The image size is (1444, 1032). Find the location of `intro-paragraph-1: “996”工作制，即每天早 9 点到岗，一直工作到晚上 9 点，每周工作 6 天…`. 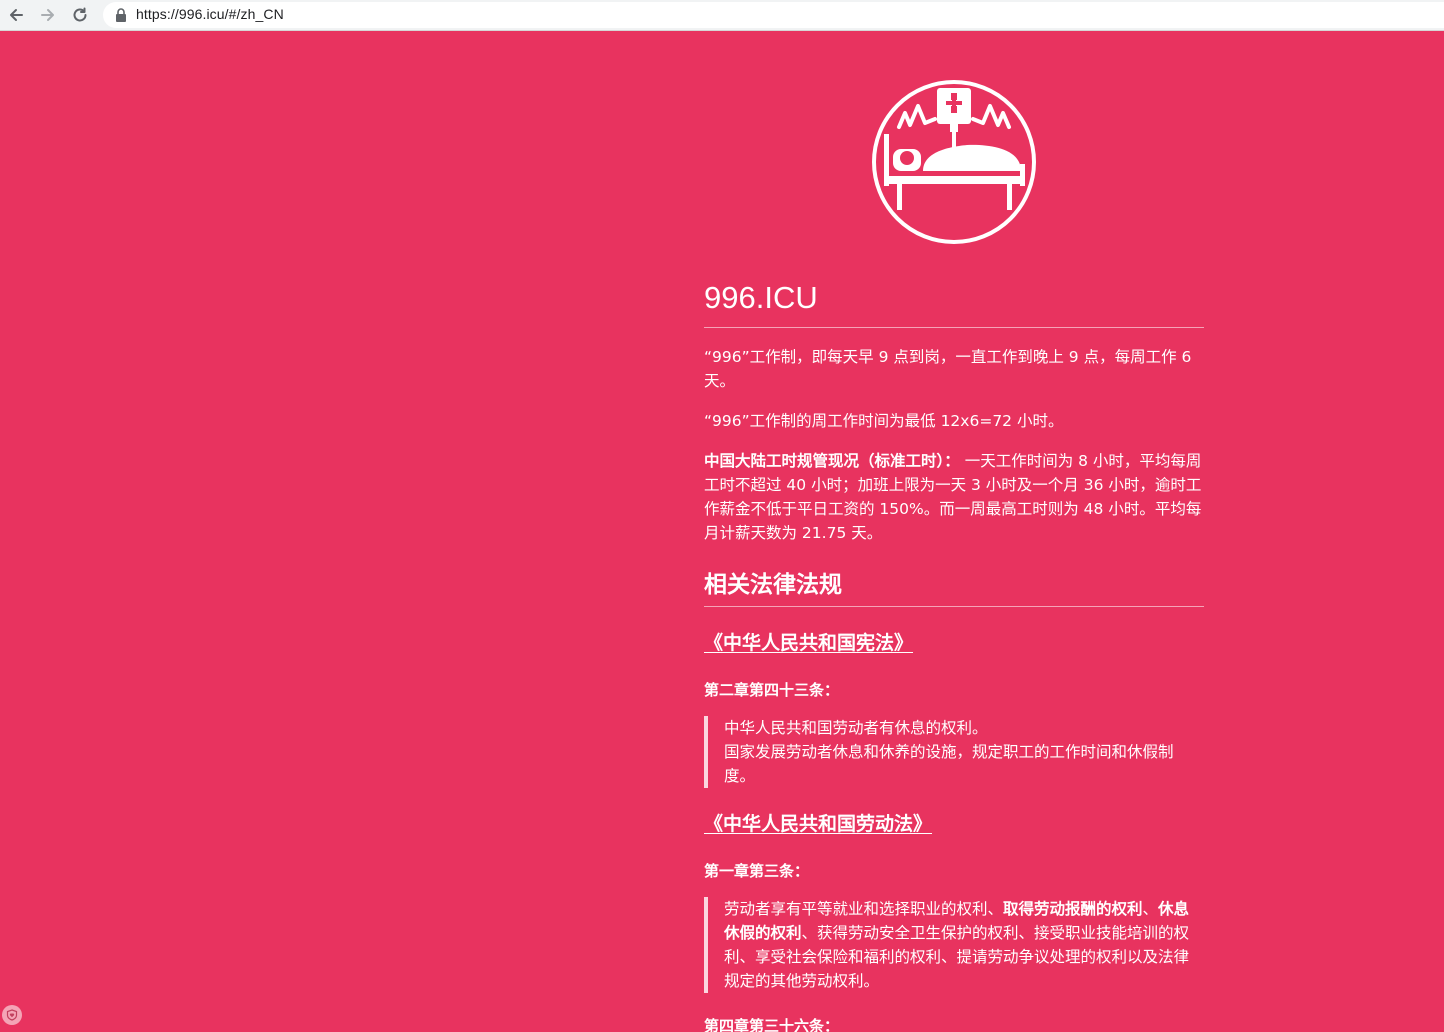

intro-paragraph-1: “996”工作制，即每天早 9 点到岗，一直工作到晚上 9 点，每周工作 6 天… is located at coordinates (948, 369).